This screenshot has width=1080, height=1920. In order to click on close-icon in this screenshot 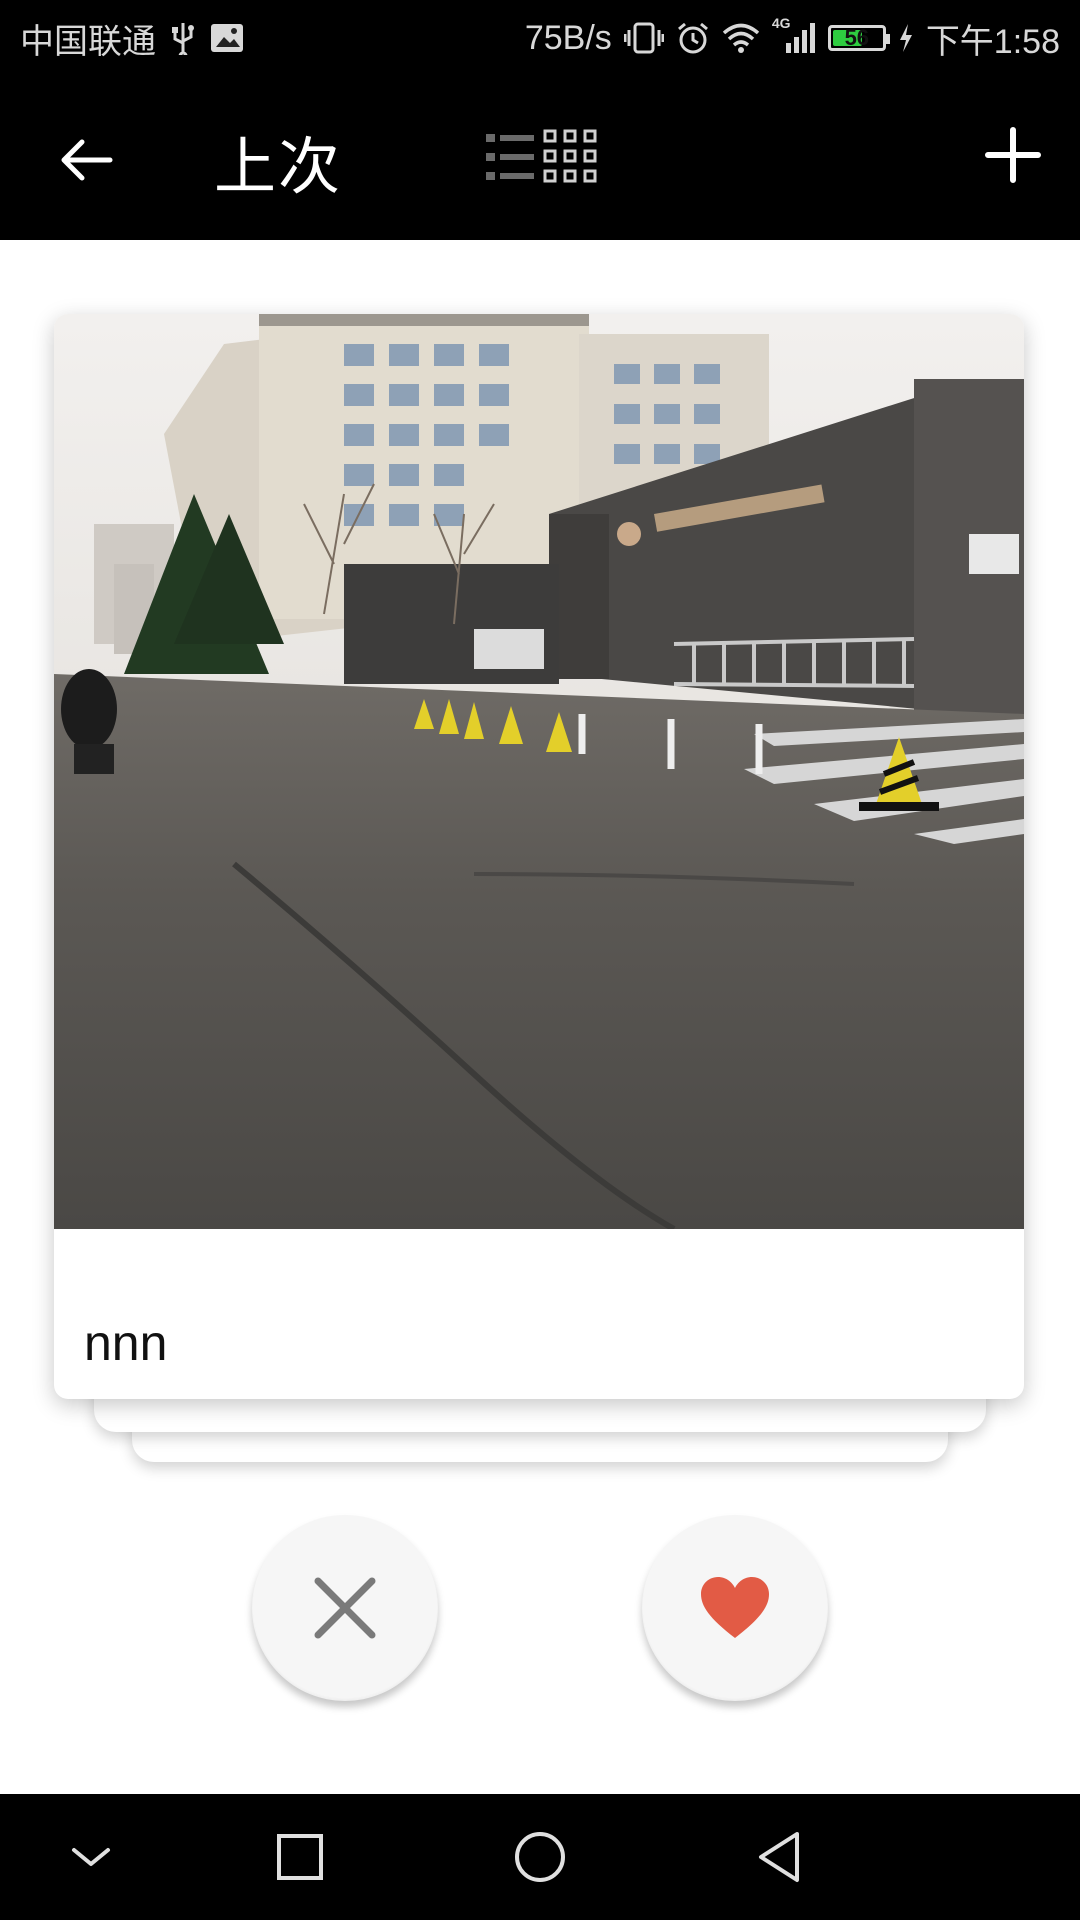, I will do `click(345, 1608)`.